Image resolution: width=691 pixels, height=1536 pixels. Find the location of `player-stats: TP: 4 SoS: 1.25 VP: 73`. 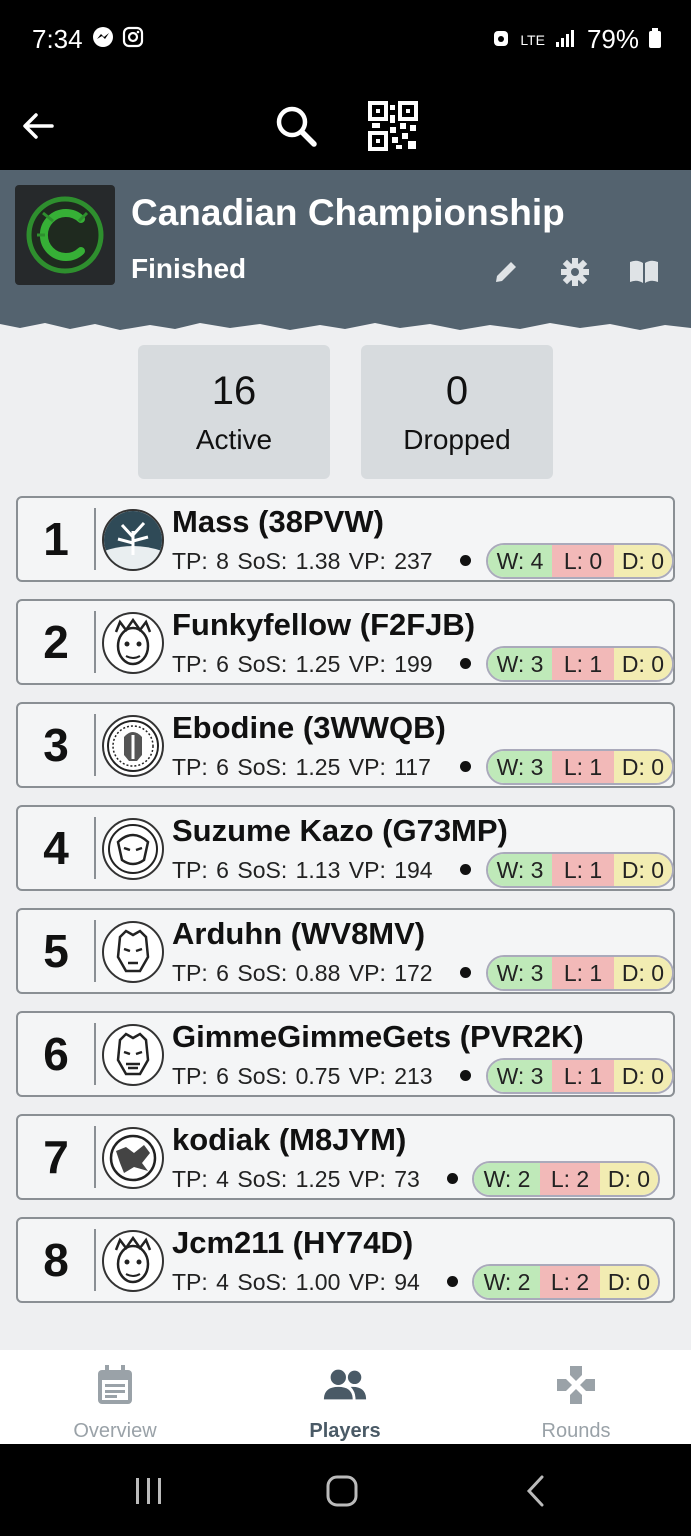

player-stats: TP: 4 SoS: 1.25 VP: 73 is located at coordinates (296, 1179).